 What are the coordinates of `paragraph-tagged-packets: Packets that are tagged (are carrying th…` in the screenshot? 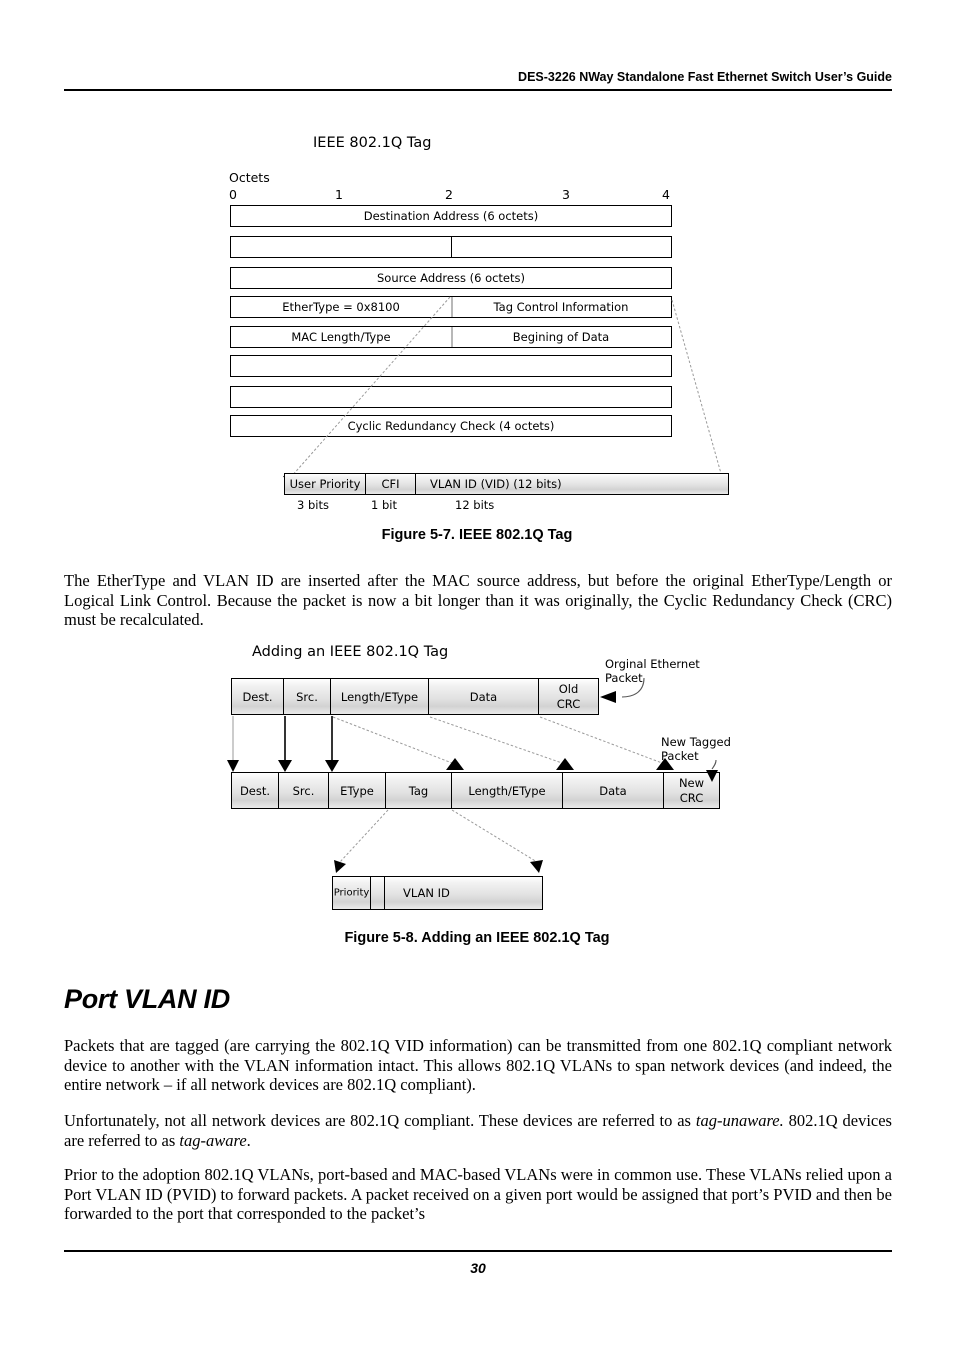 It's located at (478, 1065).